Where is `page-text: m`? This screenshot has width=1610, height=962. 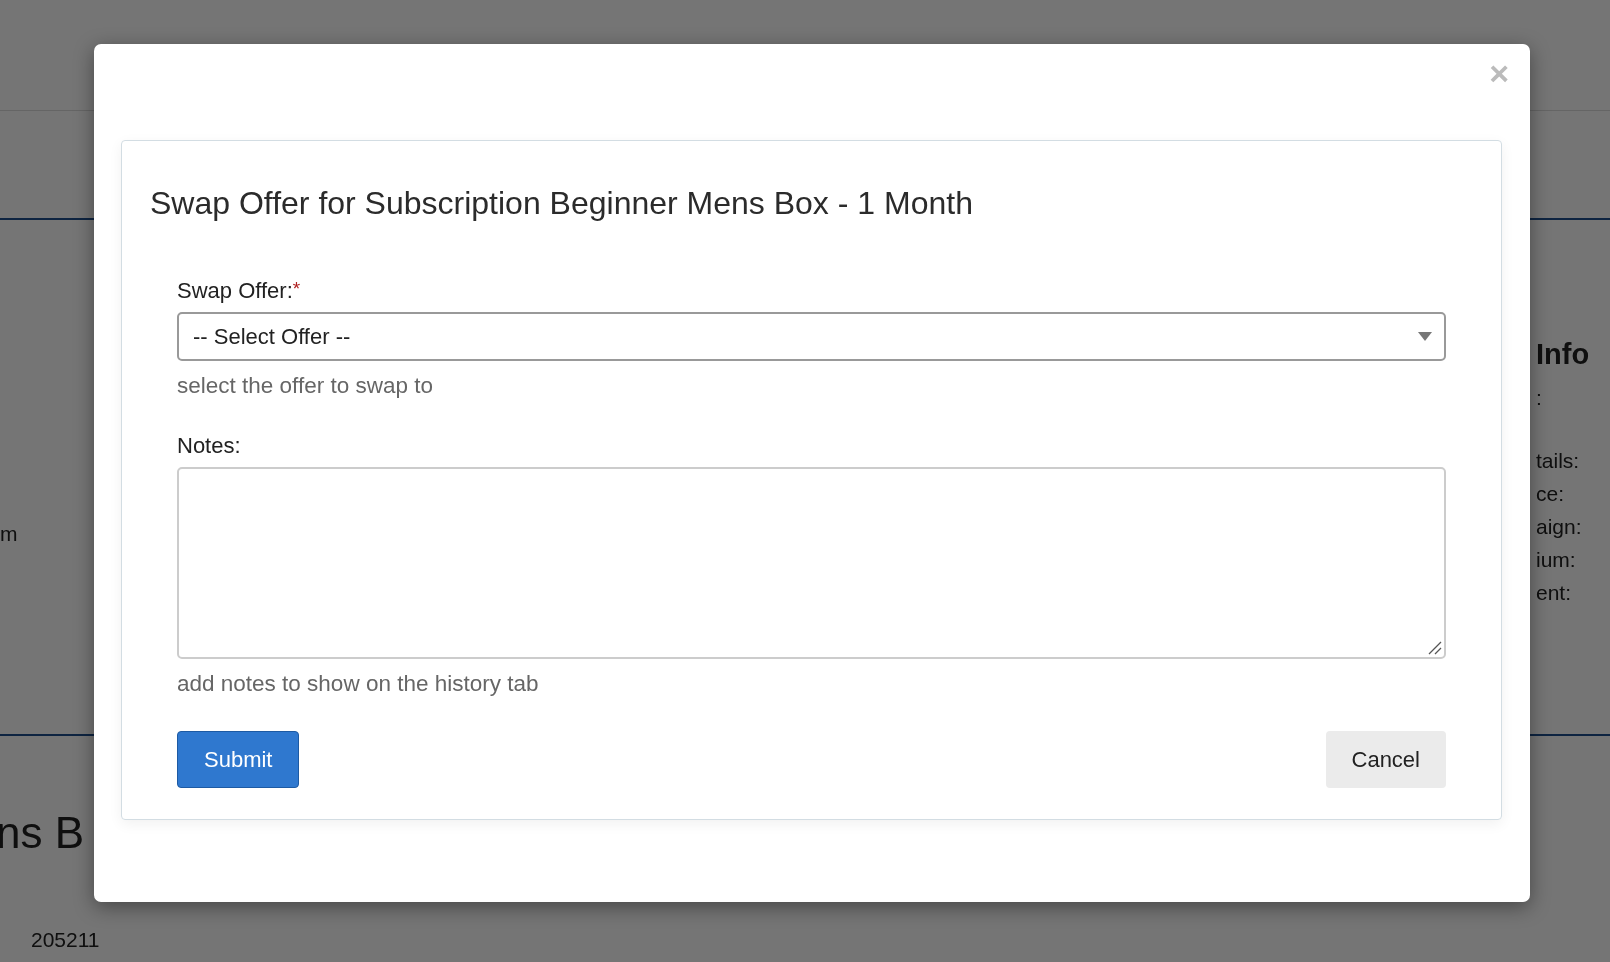
page-text: m is located at coordinates (9, 534).